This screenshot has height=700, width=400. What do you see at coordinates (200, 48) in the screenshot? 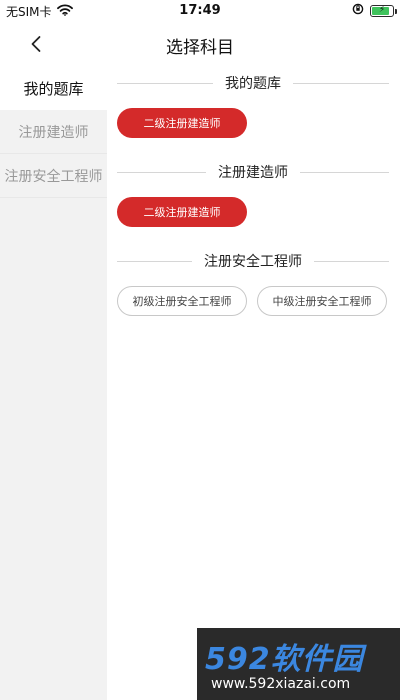
I see `page-title: 选择科目` at bounding box center [200, 48].